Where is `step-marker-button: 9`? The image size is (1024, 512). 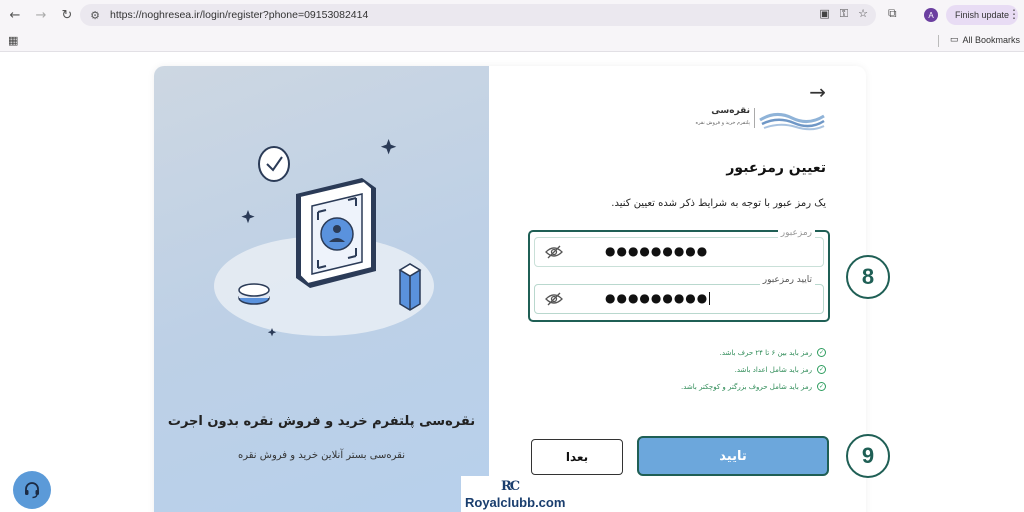
step-marker-button: 9 is located at coordinates (868, 456).